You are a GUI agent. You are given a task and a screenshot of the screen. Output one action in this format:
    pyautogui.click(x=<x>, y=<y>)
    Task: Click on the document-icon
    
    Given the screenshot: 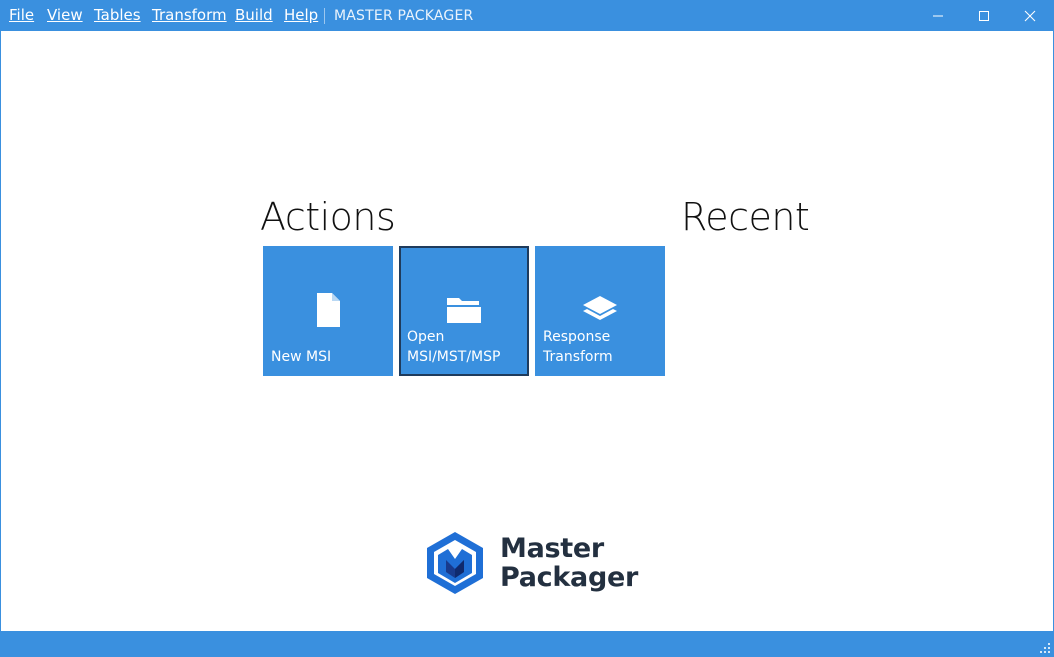 What is the action you would take?
    pyautogui.click(x=328, y=310)
    